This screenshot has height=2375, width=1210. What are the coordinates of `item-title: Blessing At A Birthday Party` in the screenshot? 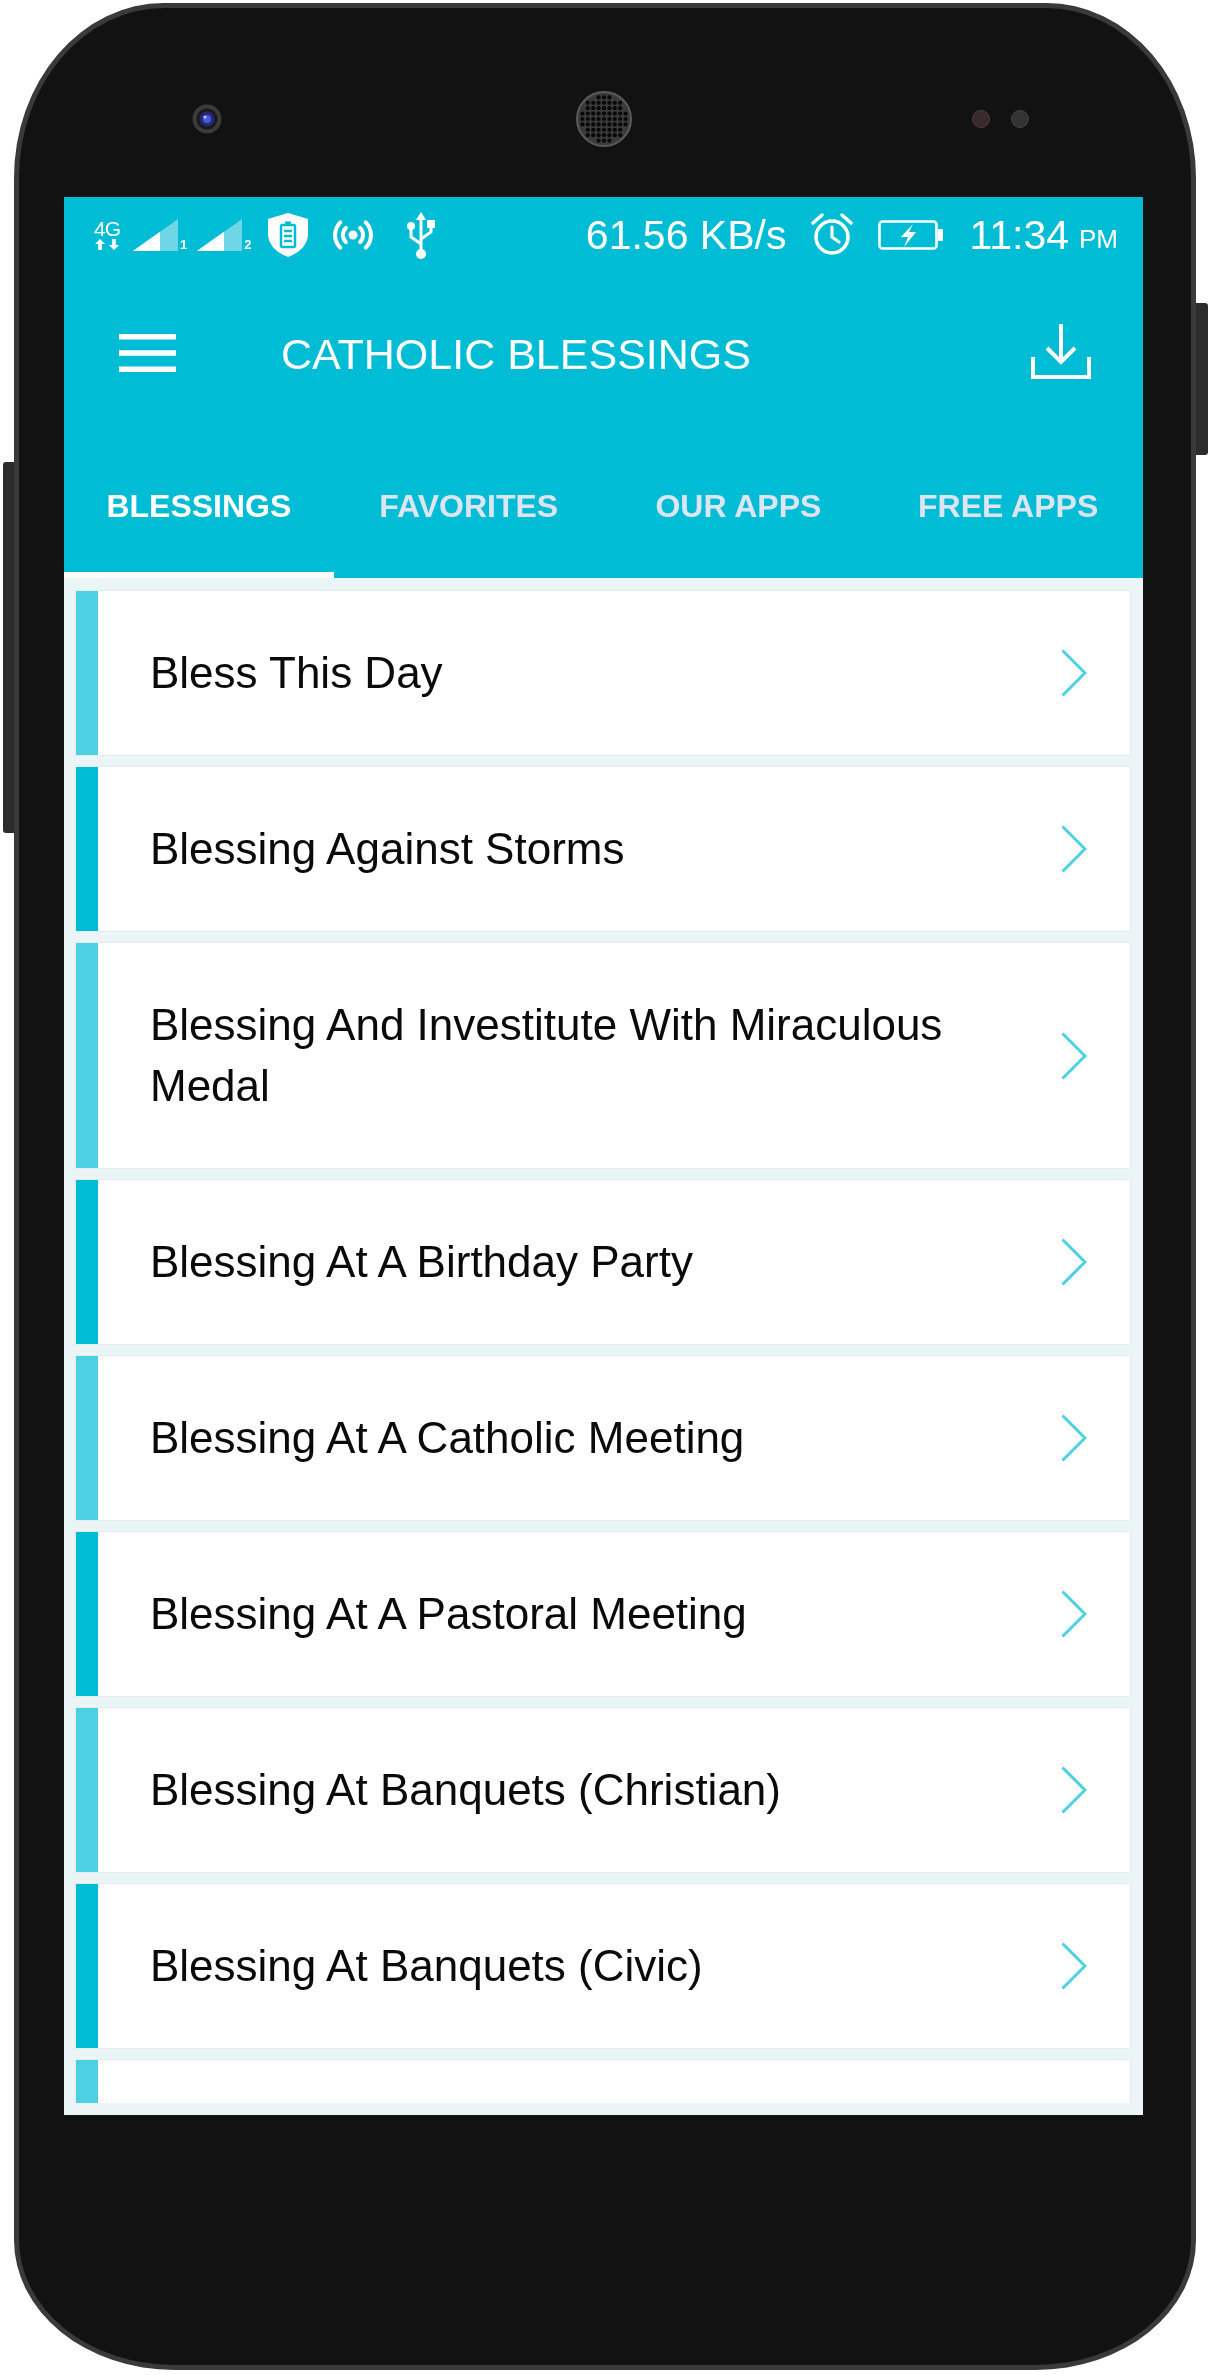 It's located at (422, 1262).